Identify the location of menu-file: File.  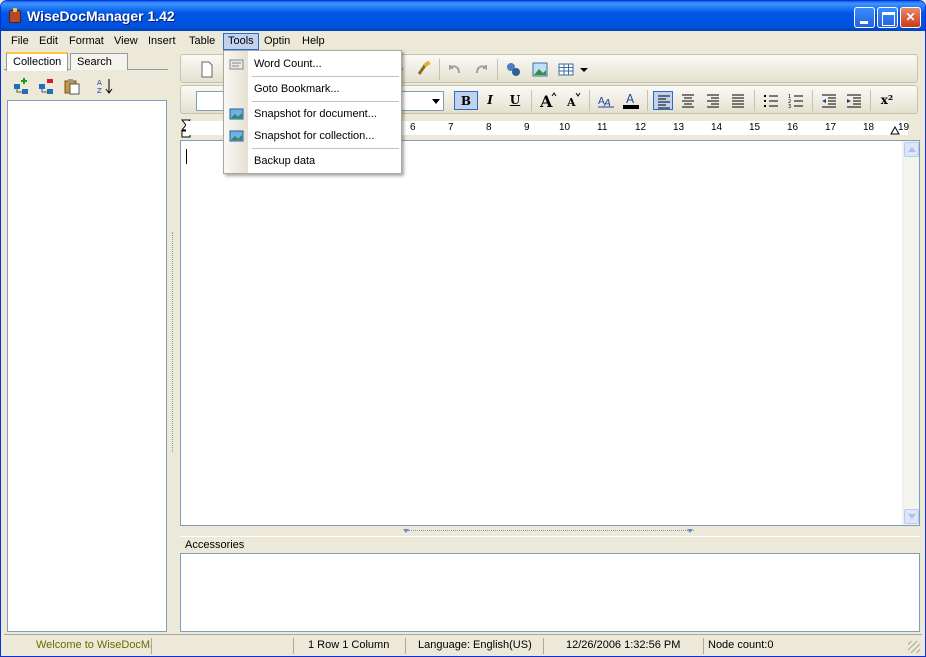
(20, 41).